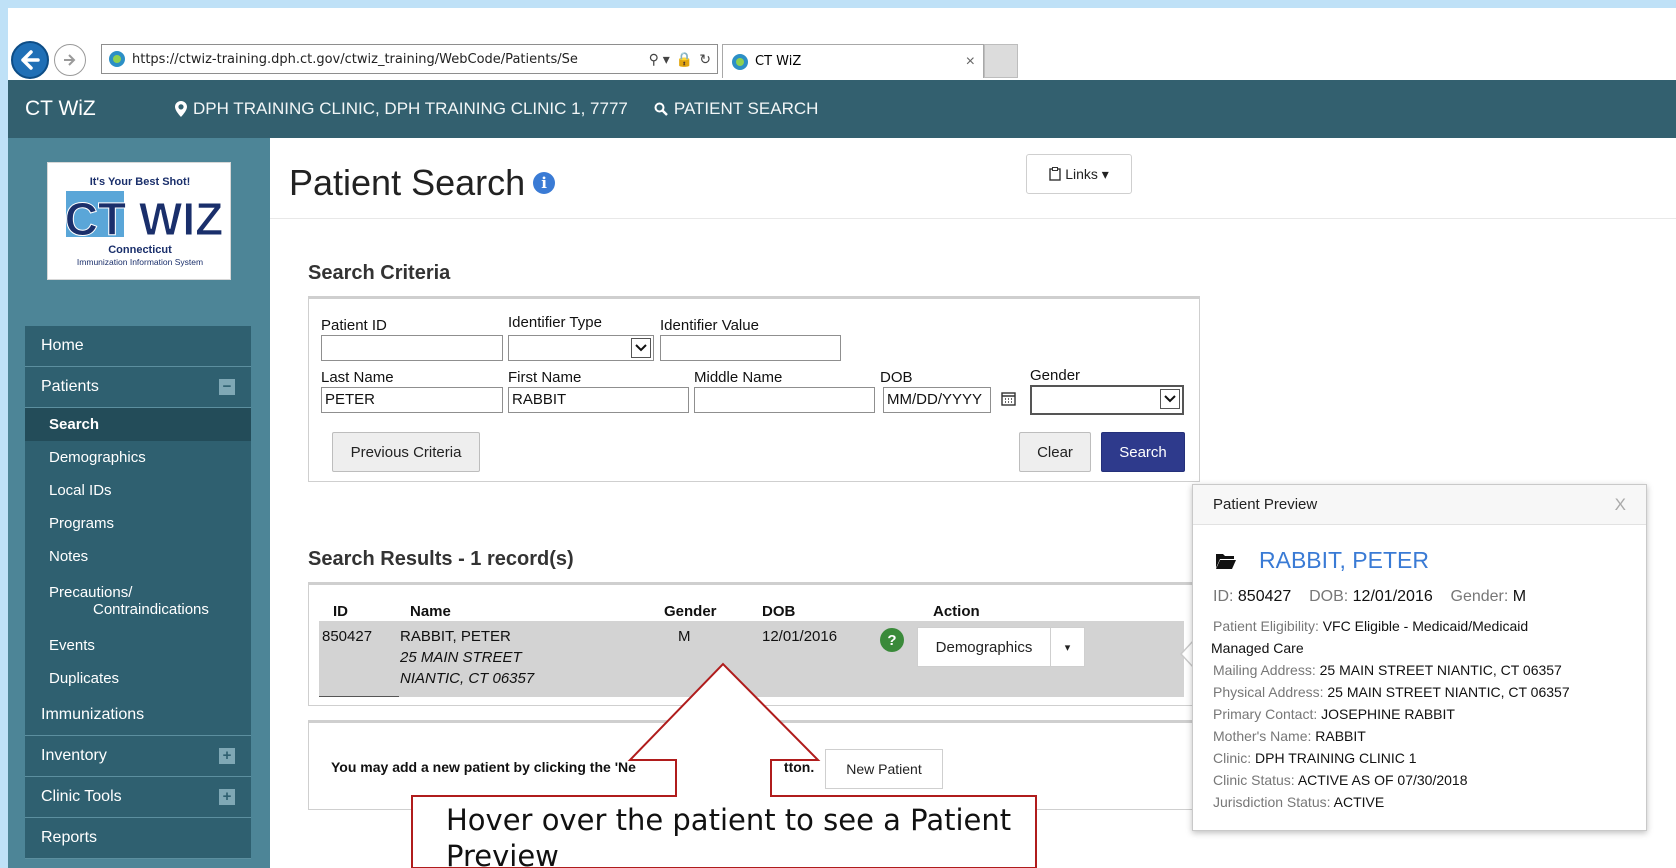 The height and width of the screenshot is (868, 1676). Describe the element at coordinates (138, 645) in the screenshot. I see `sidebar-item-events: Events` at that location.